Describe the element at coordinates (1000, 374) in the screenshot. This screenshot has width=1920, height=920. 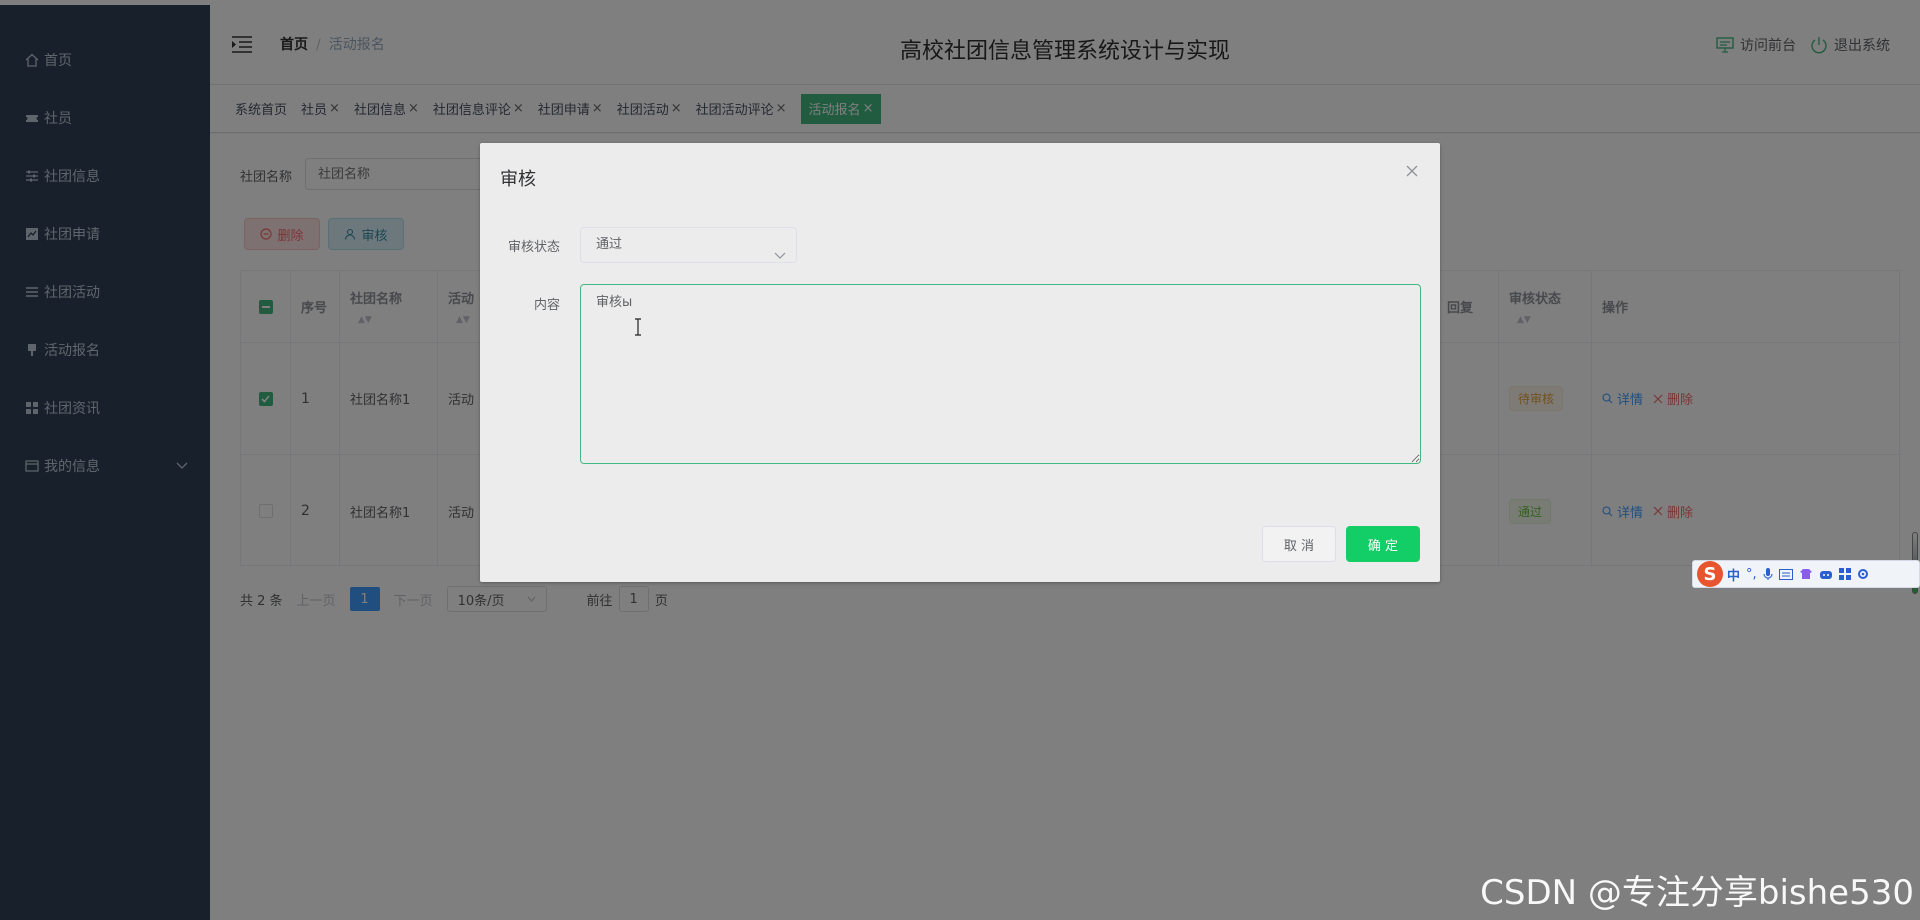
I see `content-textarea: 审核ы` at that location.